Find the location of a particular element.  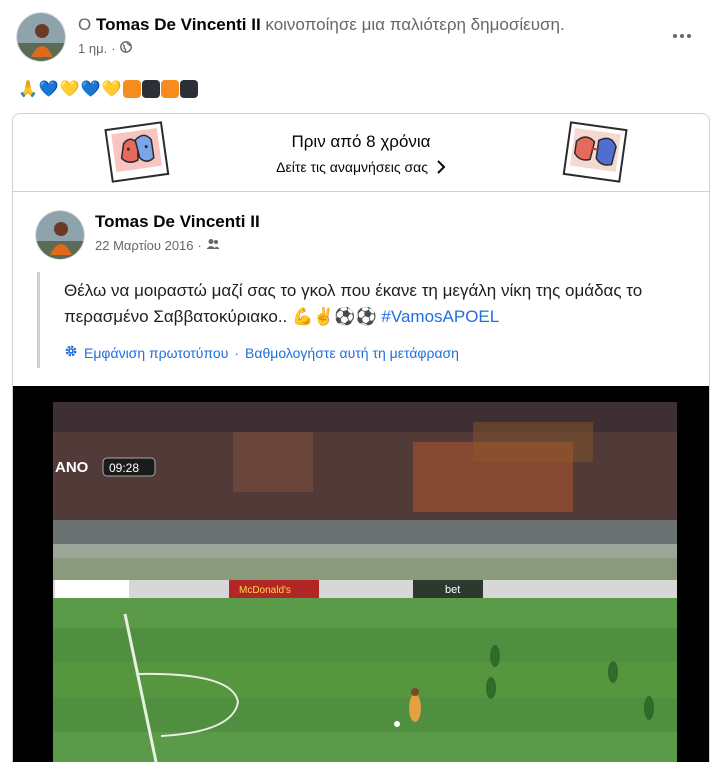

post-emojis: 💪✌️⚽⚽ is located at coordinates (334, 316).